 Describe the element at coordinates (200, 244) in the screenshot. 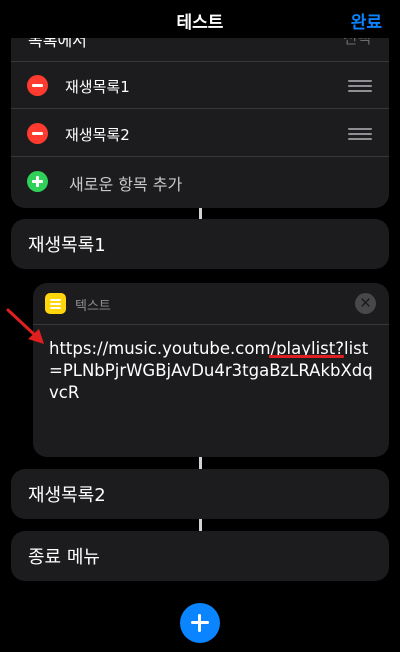

I see `case-playlist1-block: 재생목록1` at that location.